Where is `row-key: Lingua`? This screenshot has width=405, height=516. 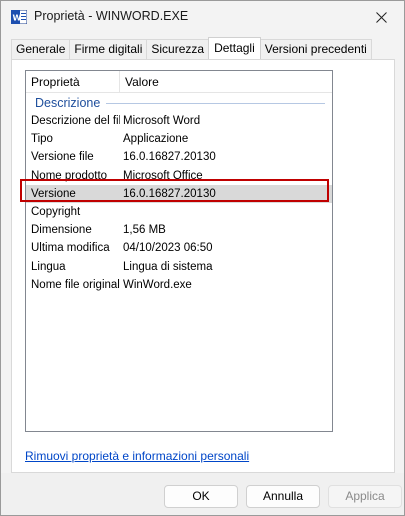
row-key: Lingua is located at coordinates (48, 266).